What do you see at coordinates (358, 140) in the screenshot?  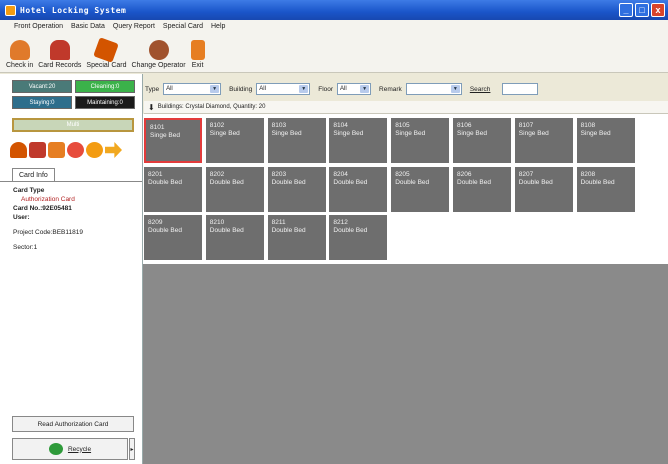 I see `room-tile: 8104 Singe Bed` at bounding box center [358, 140].